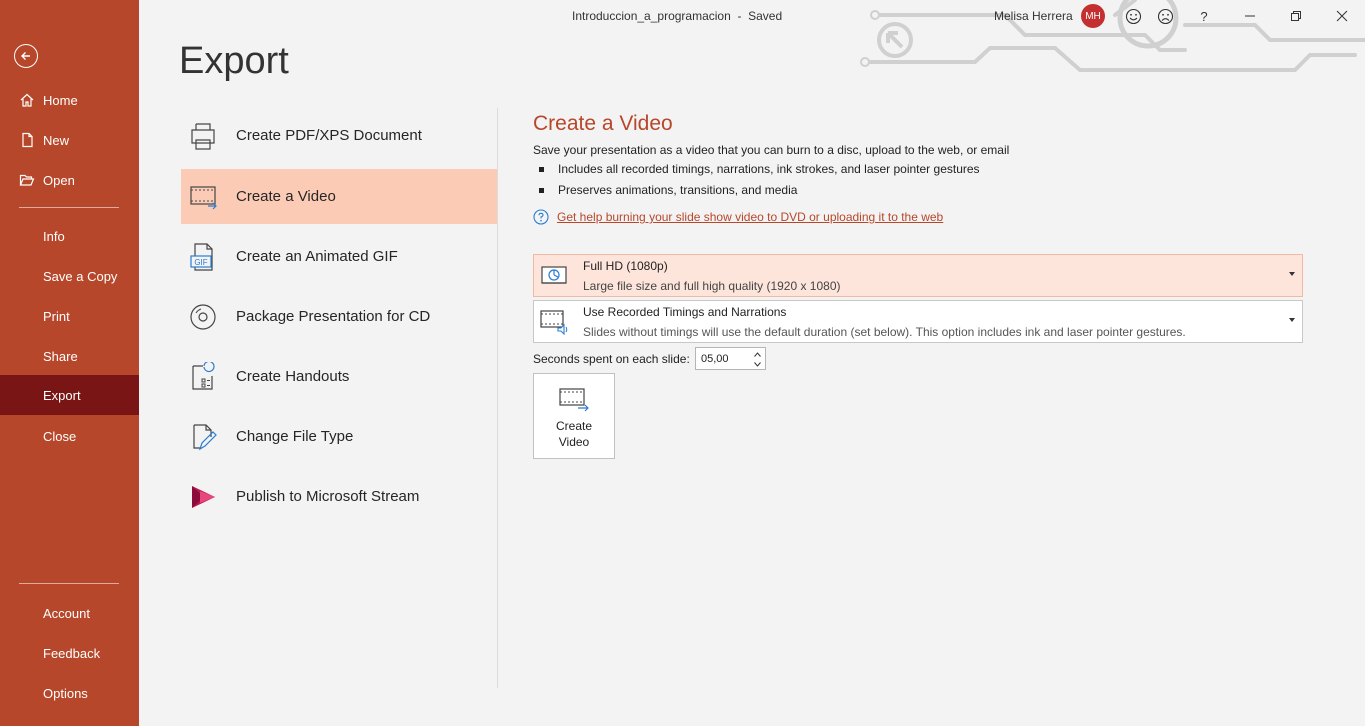 The width and height of the screenshot is (1365, 726). I want to click on back-button, so click(26, 56).